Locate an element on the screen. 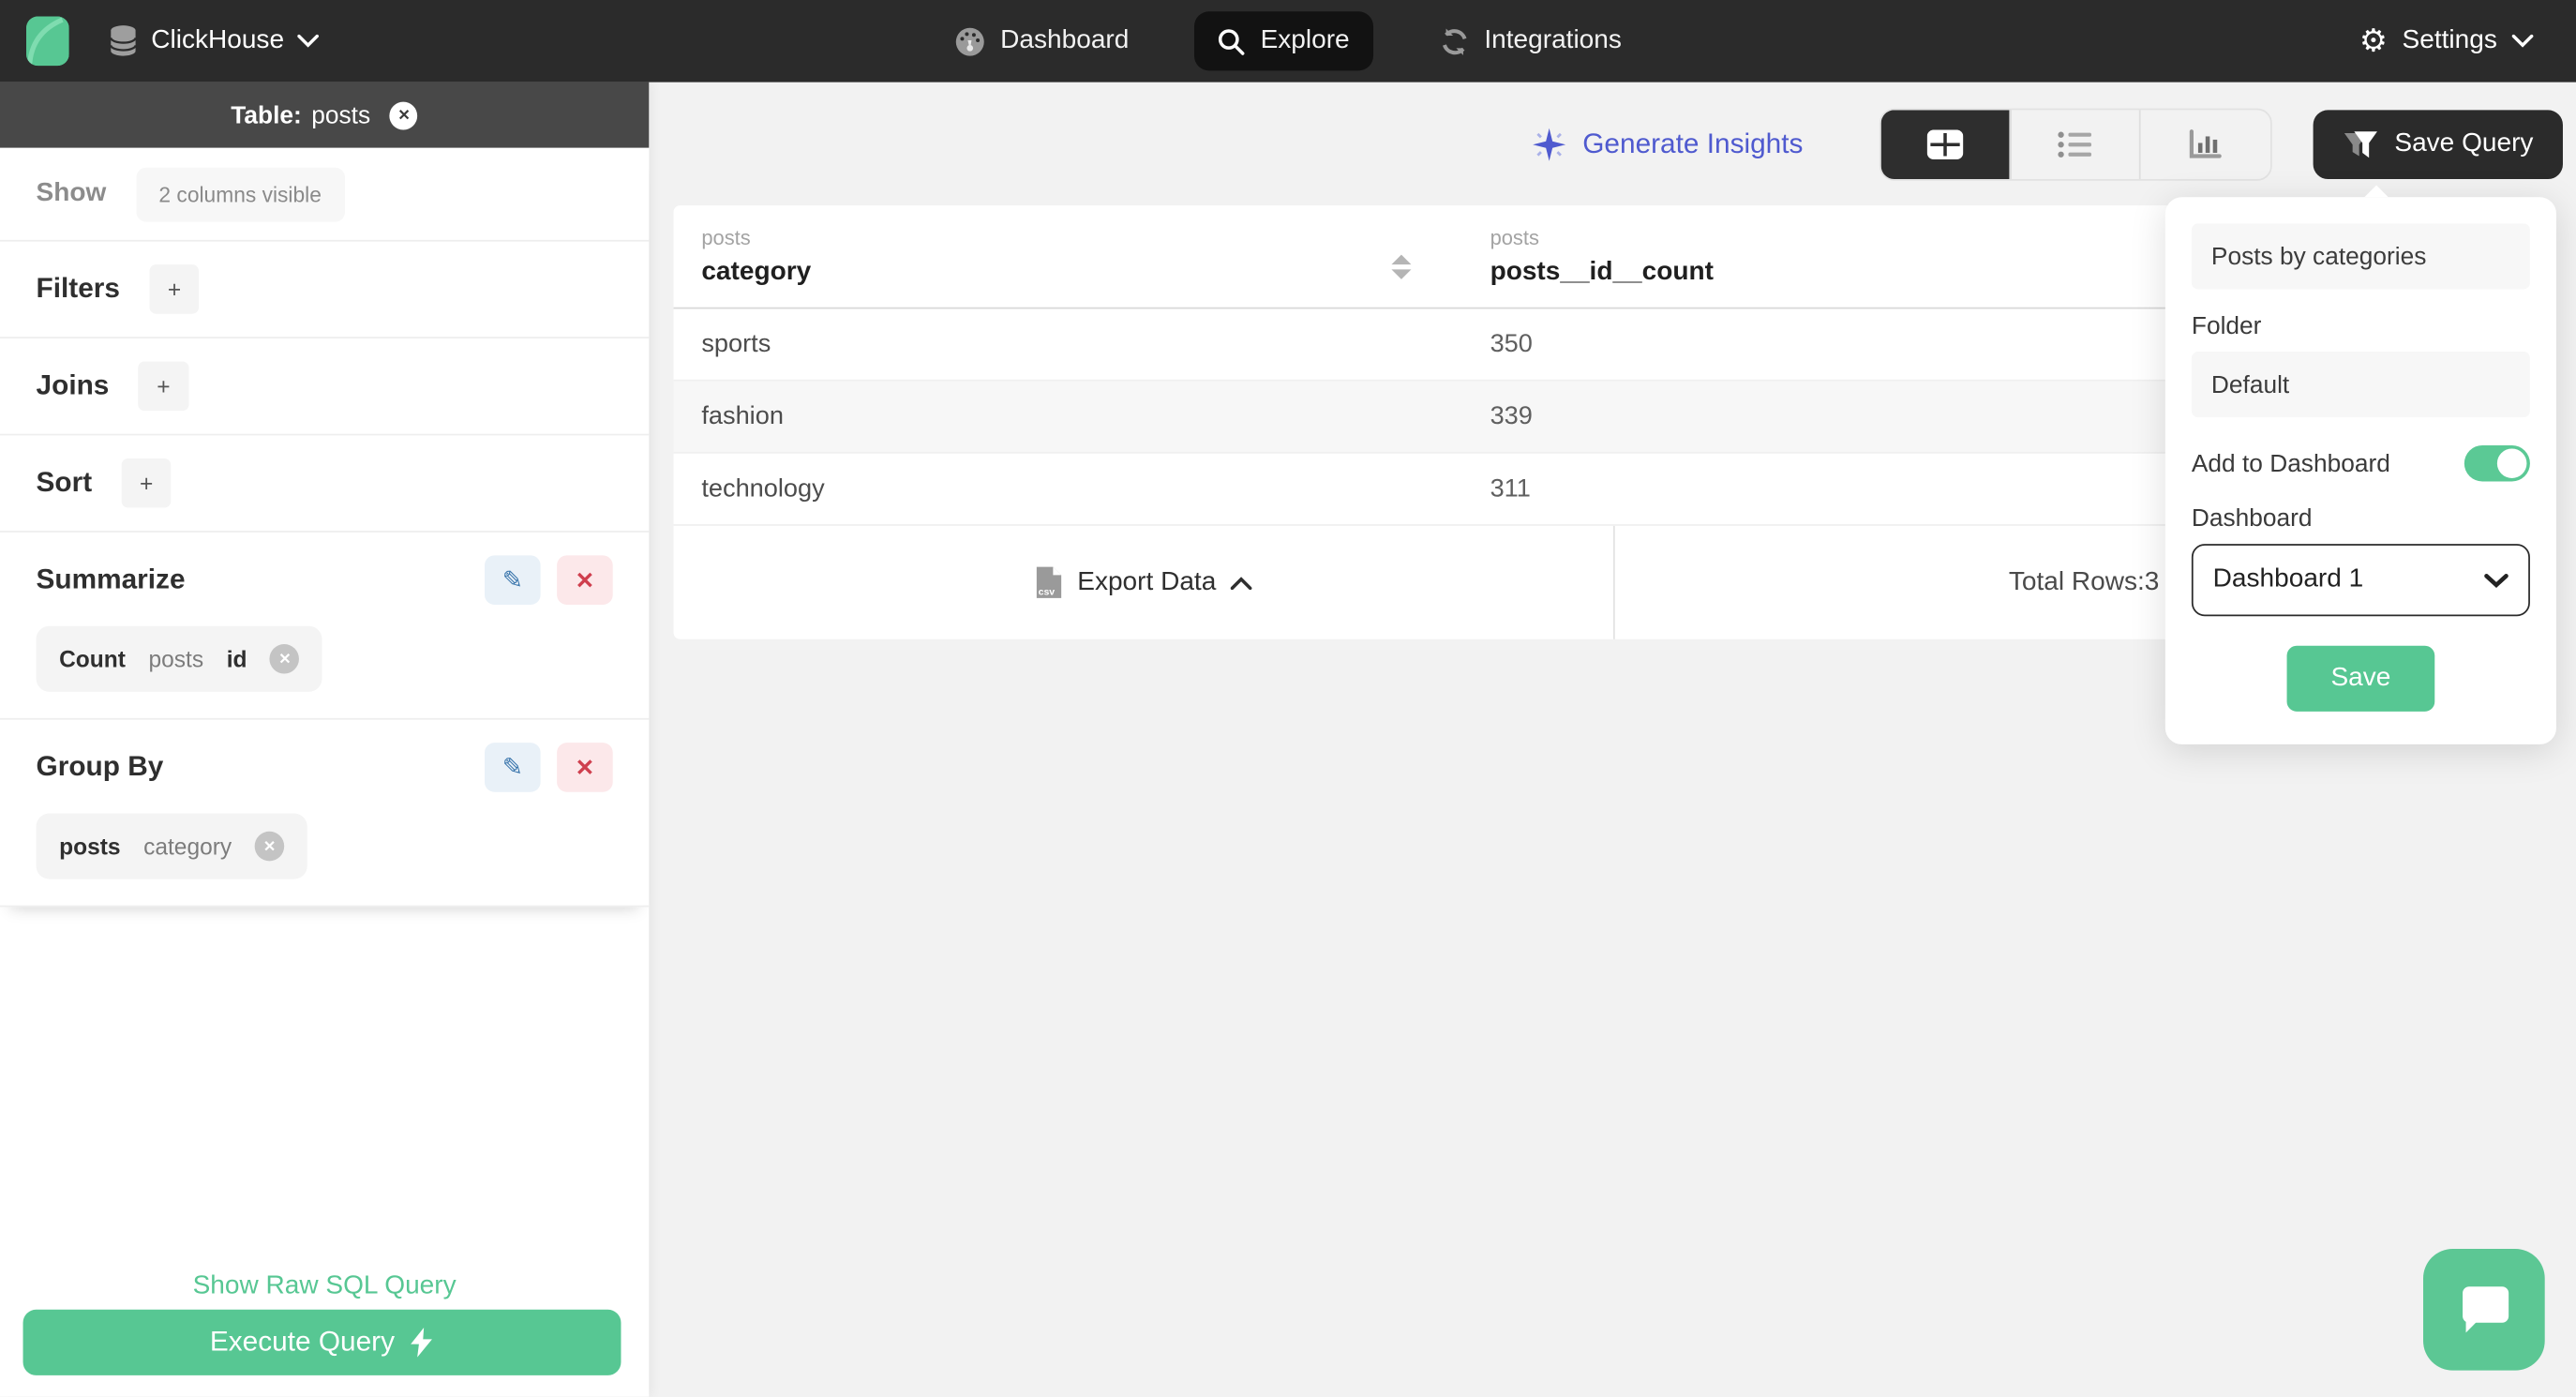 The width and height of the screenshot is (2576, 1397). settings-label: Settings is located at coordinates (2449, 40).